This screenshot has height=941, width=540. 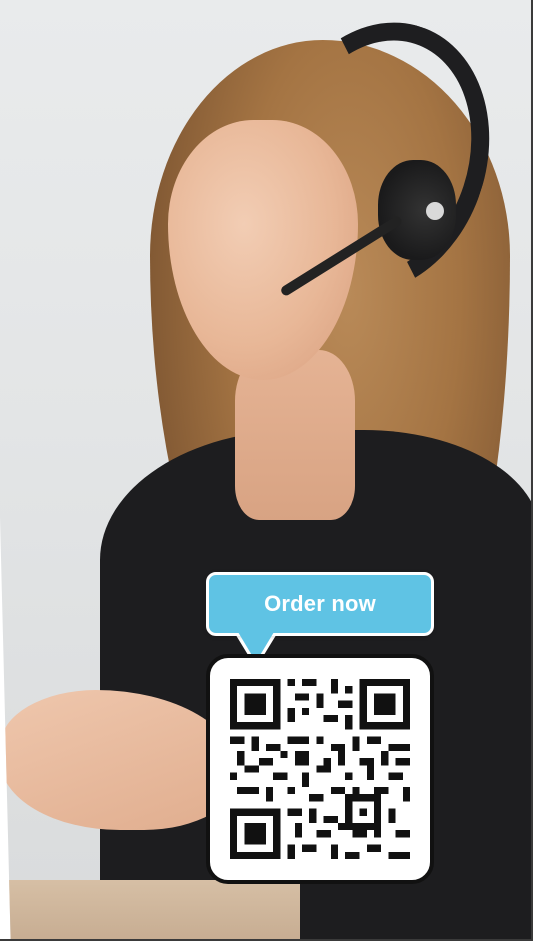 What do you see at coordinates (435, 211) in the screenshot?
I see `headset-button` at bounding box center [435, 211].